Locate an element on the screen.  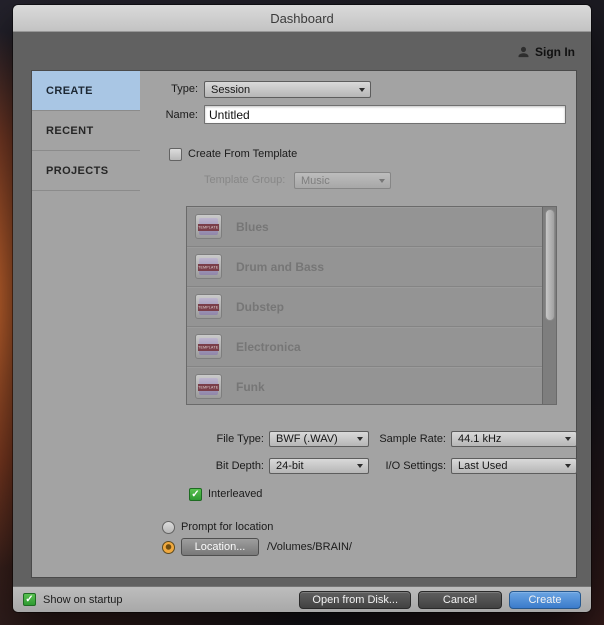
template-group-label: Template Group: is located at coordinates (245, 180).